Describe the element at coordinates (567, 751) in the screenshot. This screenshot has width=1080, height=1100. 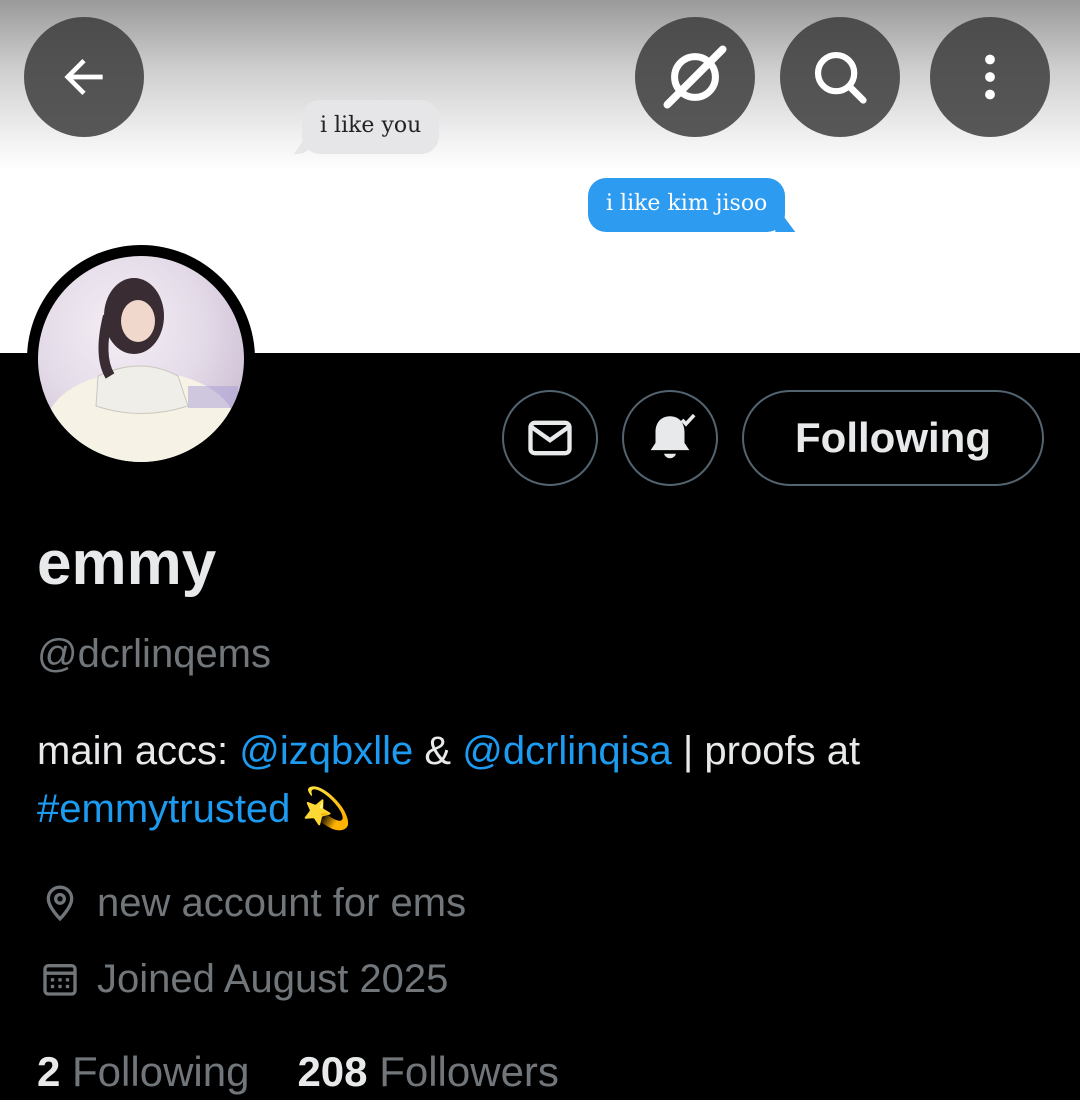
I see `mention-link: @dcrlinqisa` at that location.